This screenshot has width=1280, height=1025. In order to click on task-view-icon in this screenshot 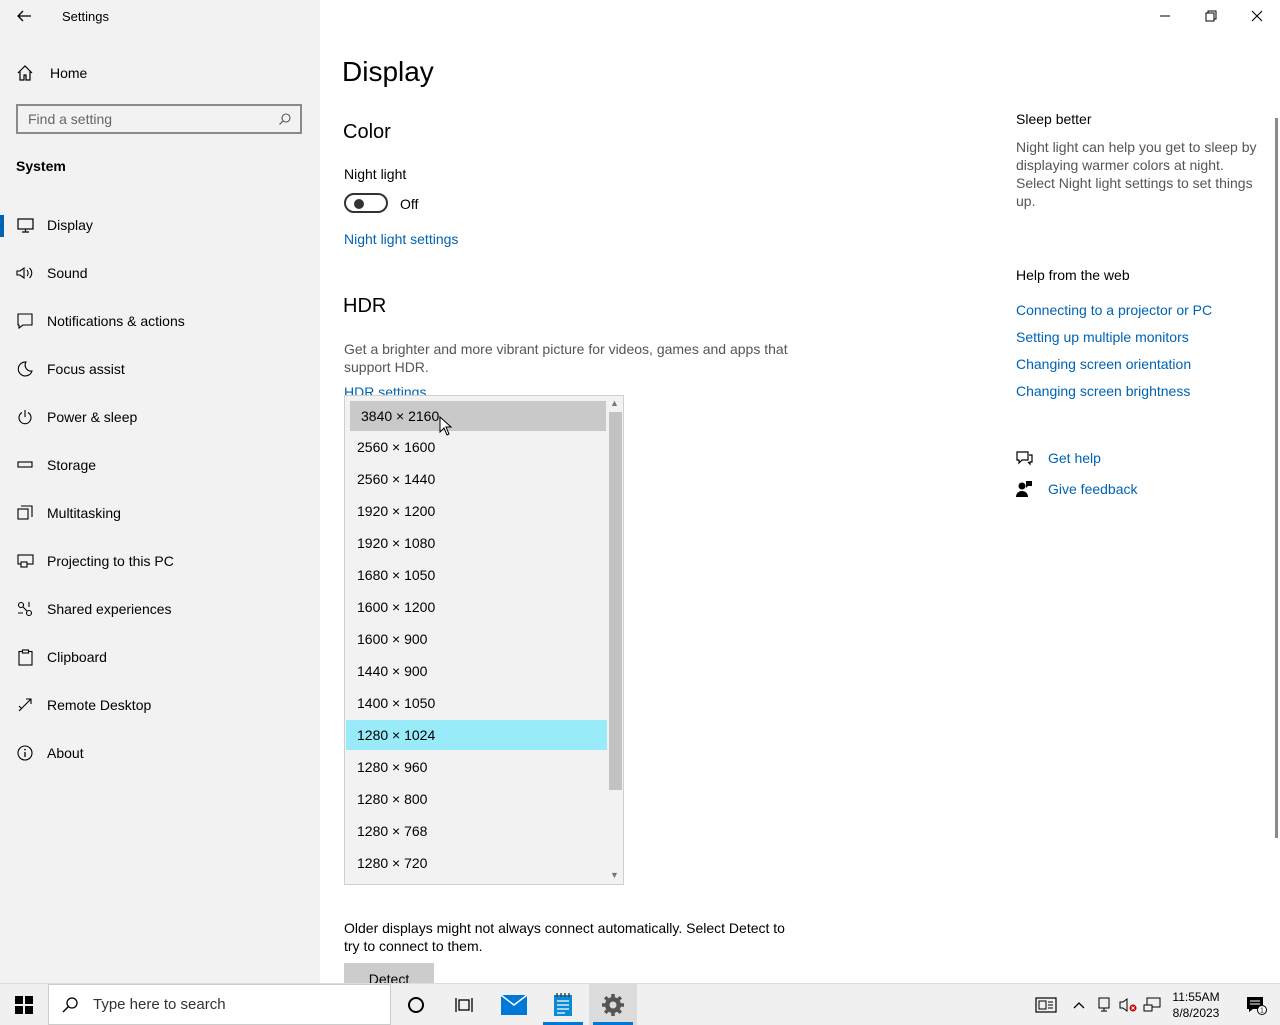, I will do `click(464, 1004)`.